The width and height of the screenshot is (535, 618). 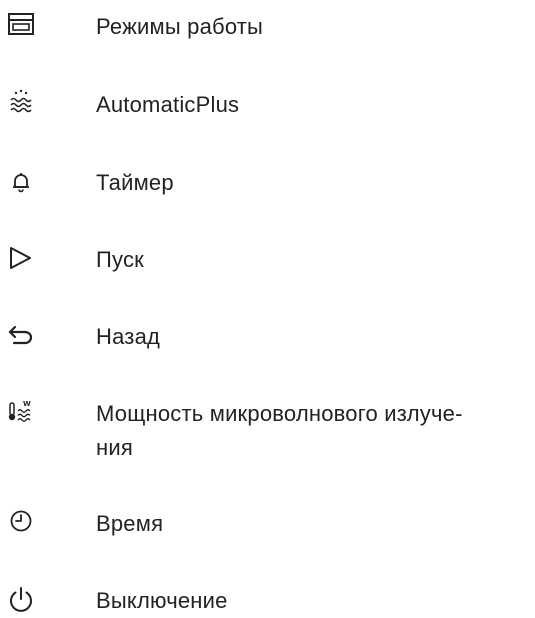 What do you see at coordinates (21, 601) in the screenshot?
I see `power-icon` at bounding box center [21, 601].